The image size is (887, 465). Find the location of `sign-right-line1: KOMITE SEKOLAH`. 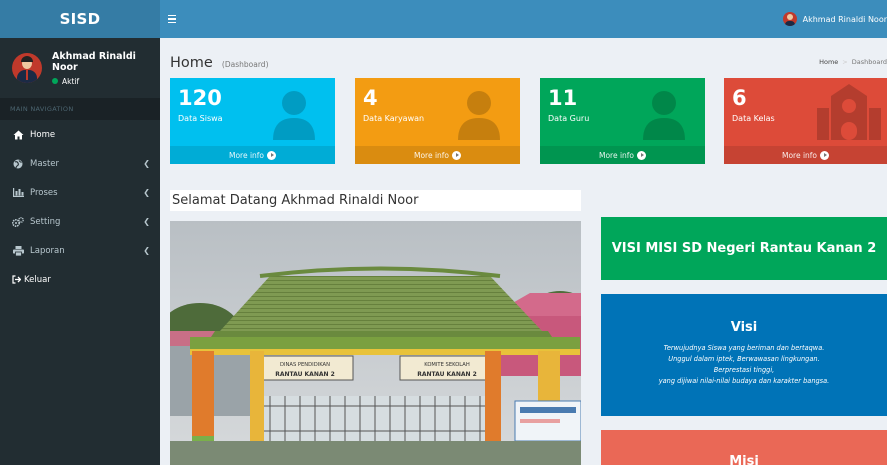

sign-right-line1: KOMITE SEKOLAH is located at coordinates (447, 365).